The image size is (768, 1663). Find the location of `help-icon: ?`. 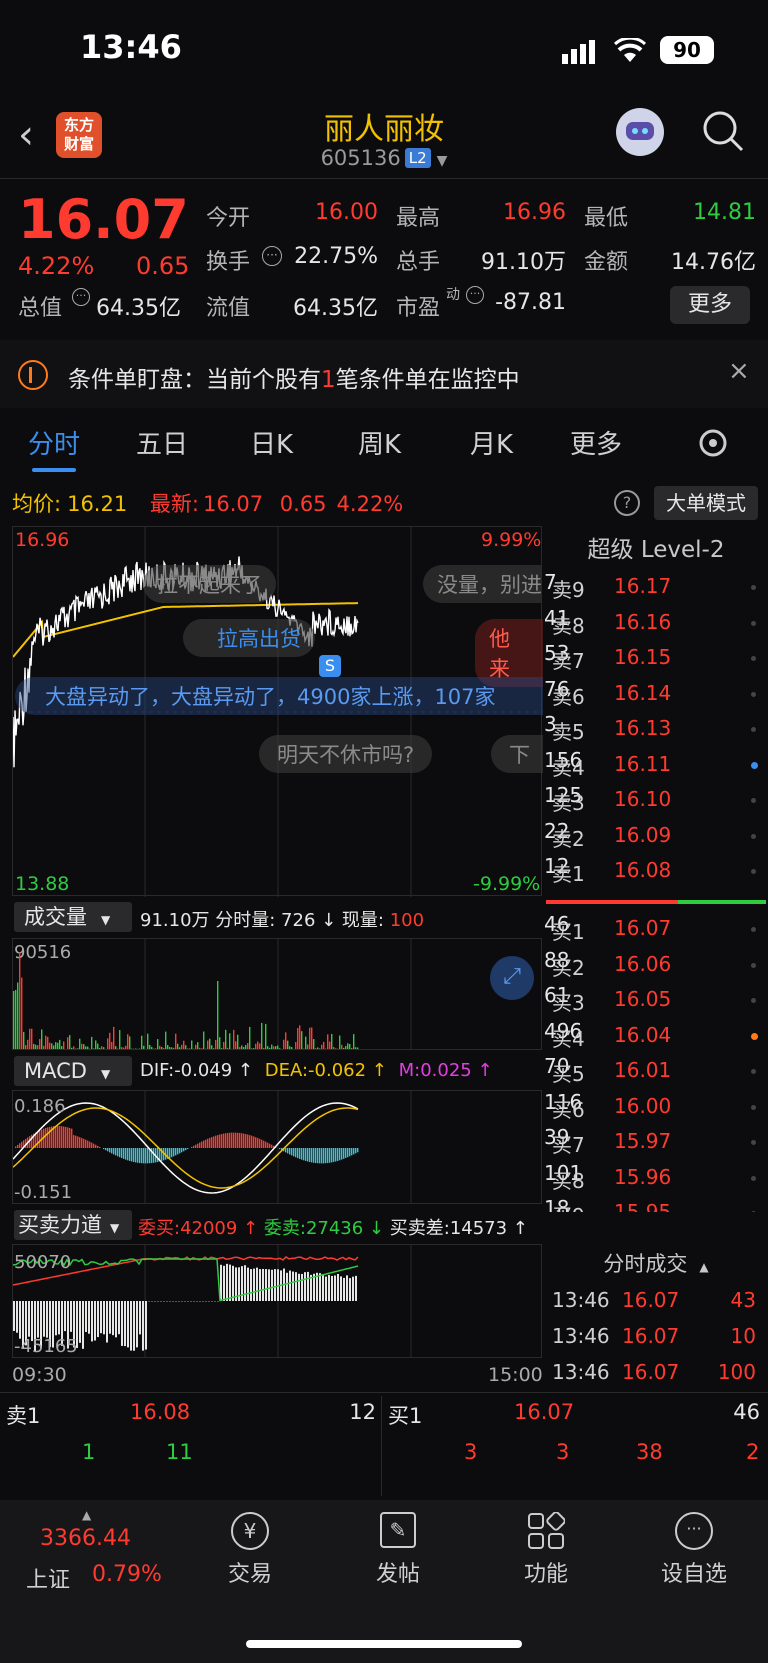

help-icon: ? is located at coordinates (627, 503).